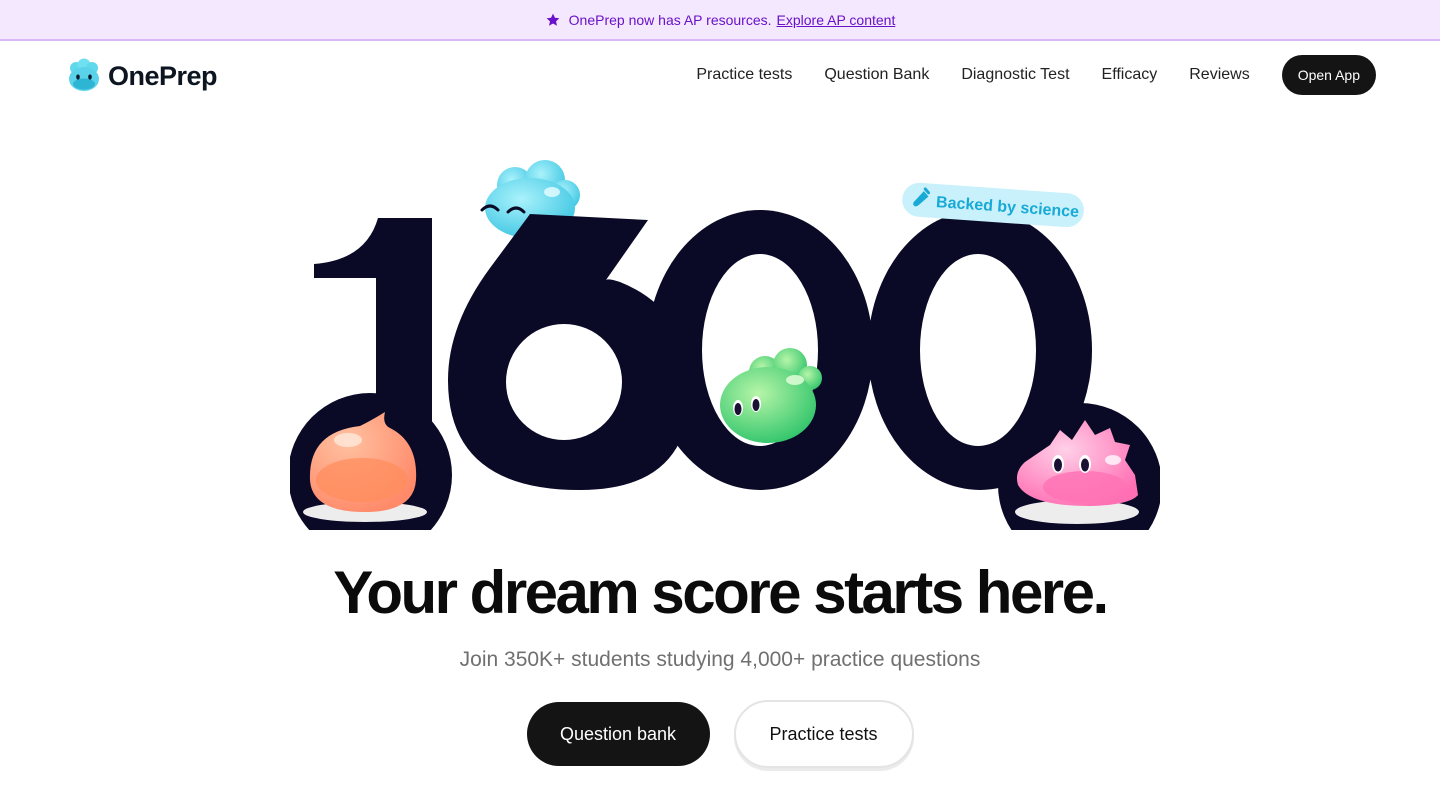 The image size is (1440, 810). Describe the element at coordinates (993, 205) in the screenshot. I see `backed-by-science-badge: Backed by science` at that location.